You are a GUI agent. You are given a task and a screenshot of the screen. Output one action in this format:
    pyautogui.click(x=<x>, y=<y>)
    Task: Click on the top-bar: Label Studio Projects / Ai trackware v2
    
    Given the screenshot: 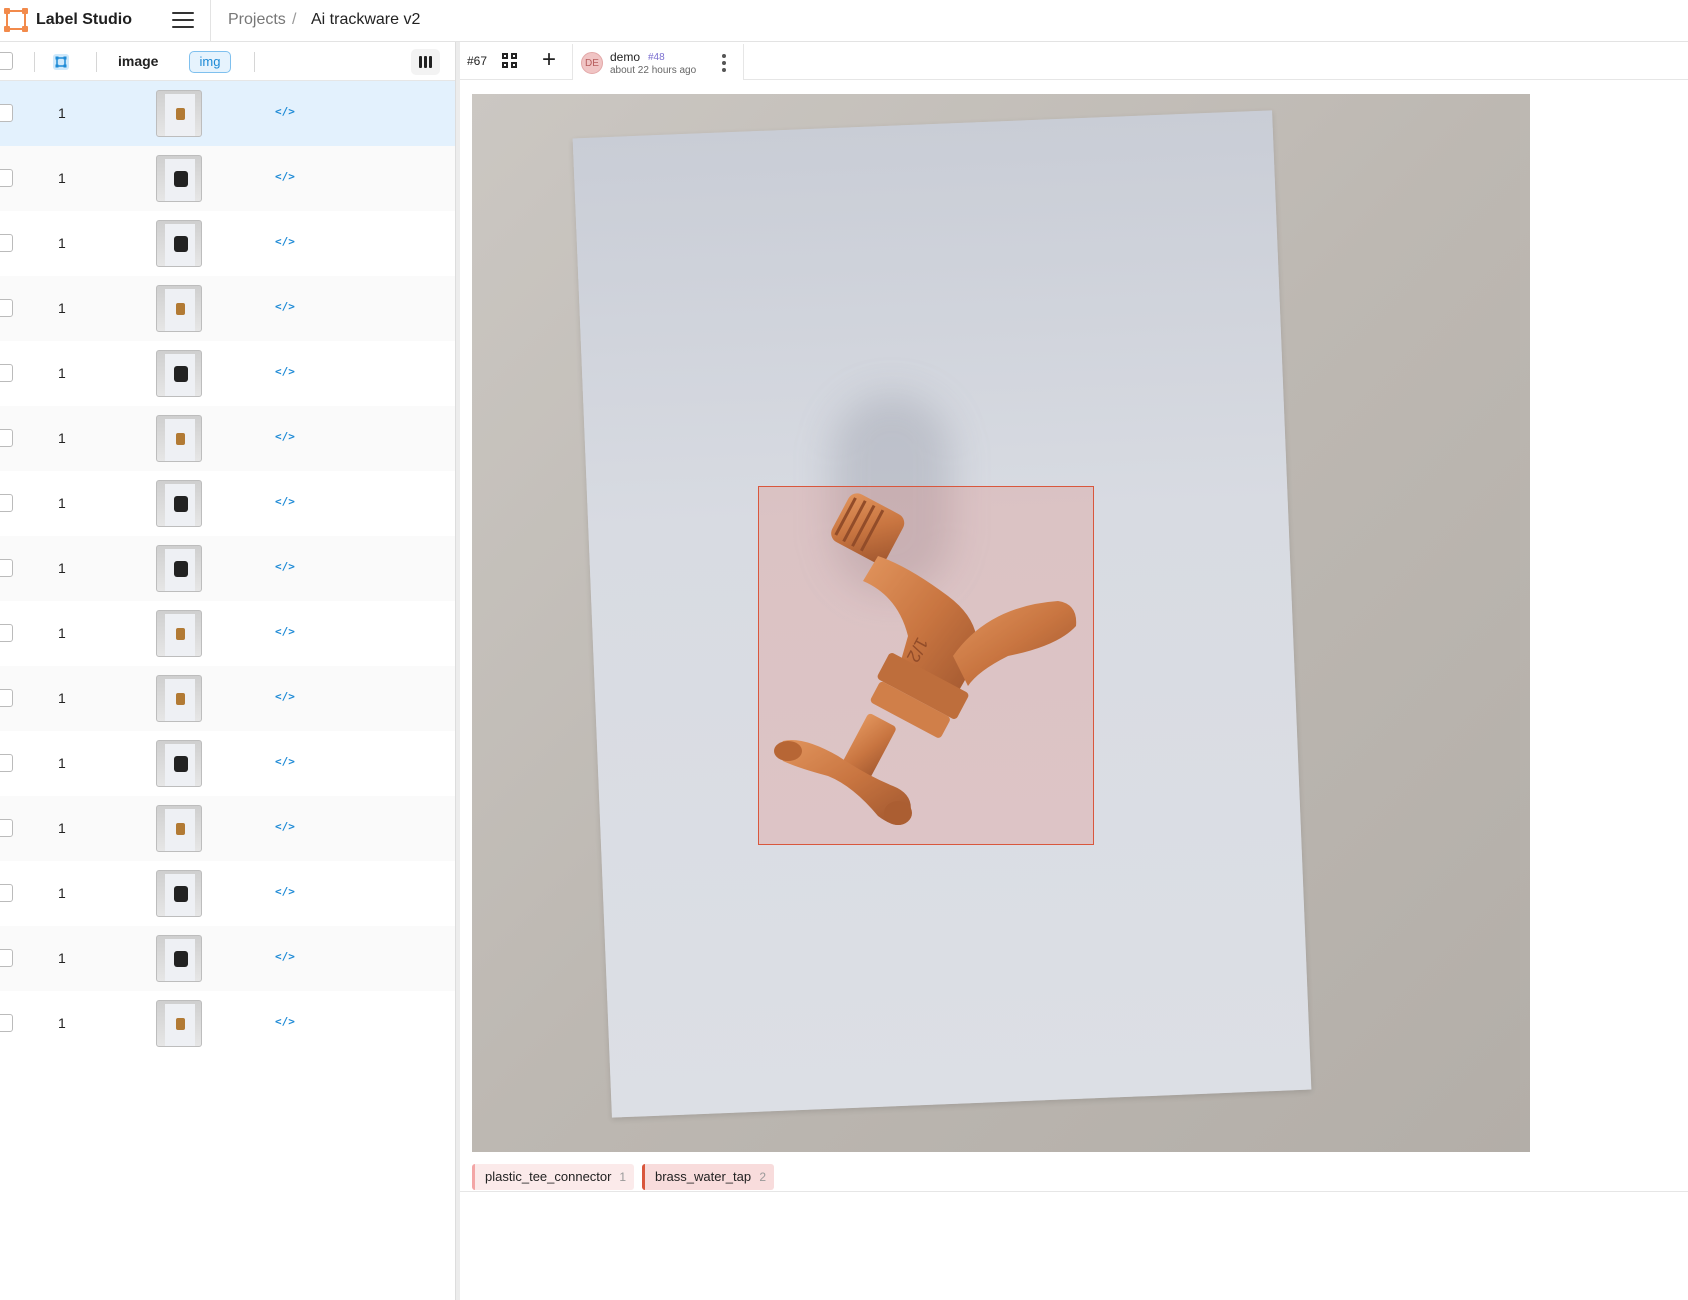 What is the action you would take?
    pyautogui.click(x=844, y=21)
    